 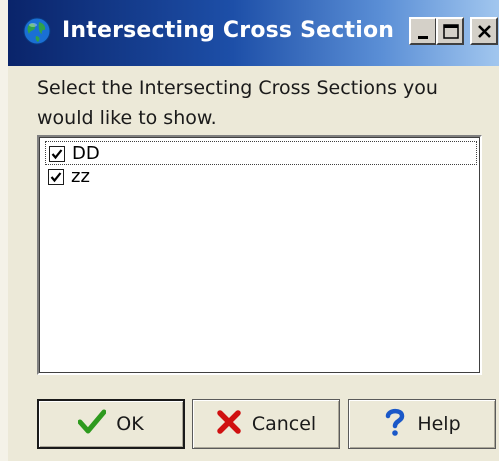 I want to click on title-bar: Intersecting Cross Section, so click(x=253, y=33).